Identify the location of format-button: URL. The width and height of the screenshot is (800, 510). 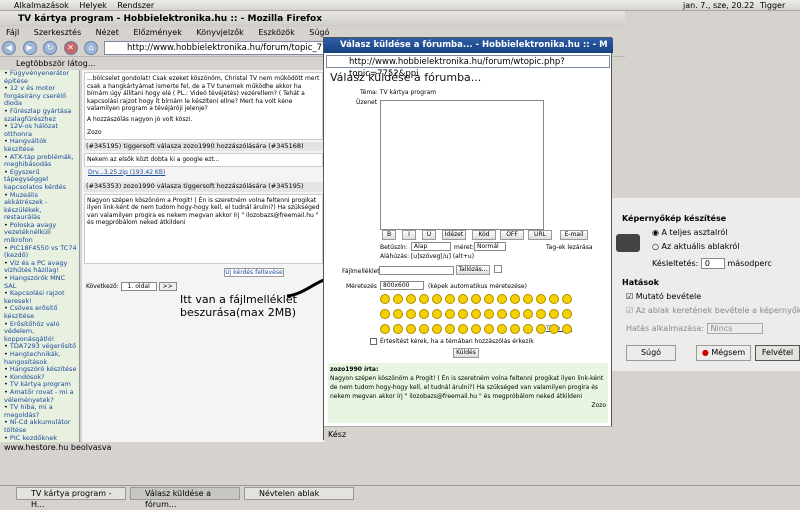
(540, 235).